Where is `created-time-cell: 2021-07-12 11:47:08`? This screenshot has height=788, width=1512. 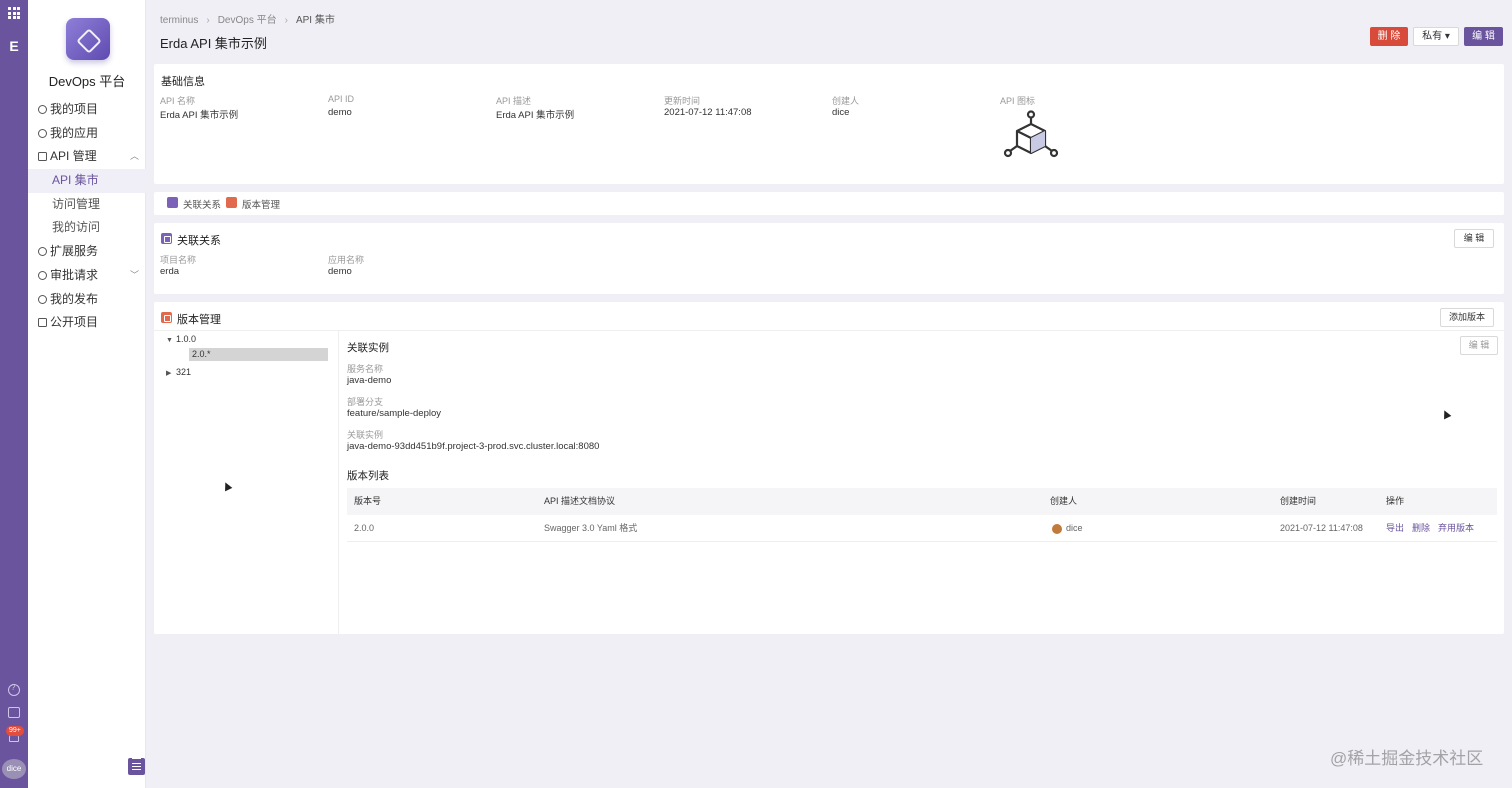
created-time-cell: 2021-07-12 11:47:08 is located at coordinates (1321, 528).